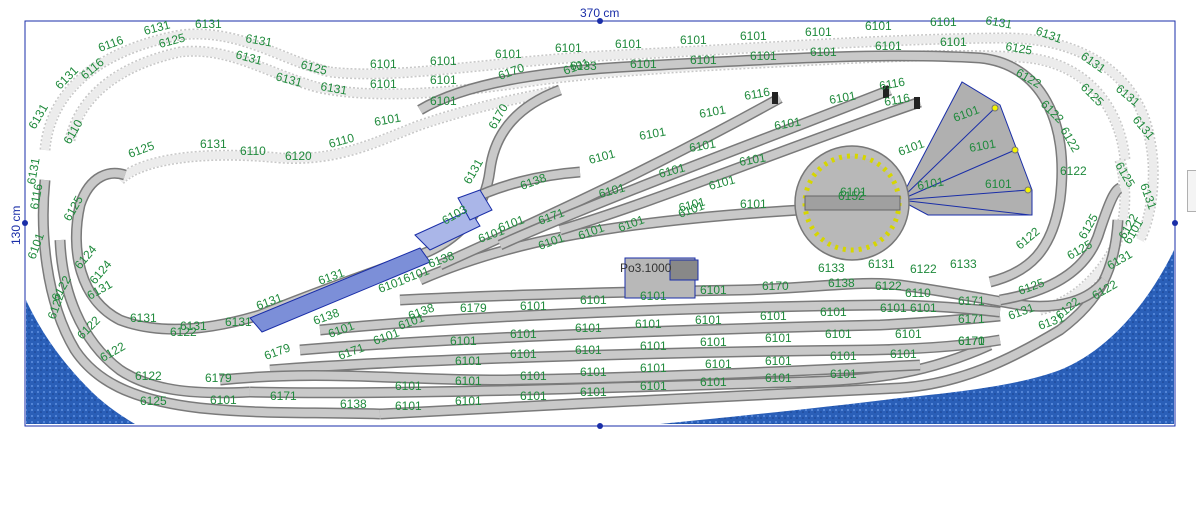 The image size is (1196, 517). What do you see at coordinates (1175, 223) in the screenshot?
I see `dimension-handle-right` at bounding box center [1175, 223].